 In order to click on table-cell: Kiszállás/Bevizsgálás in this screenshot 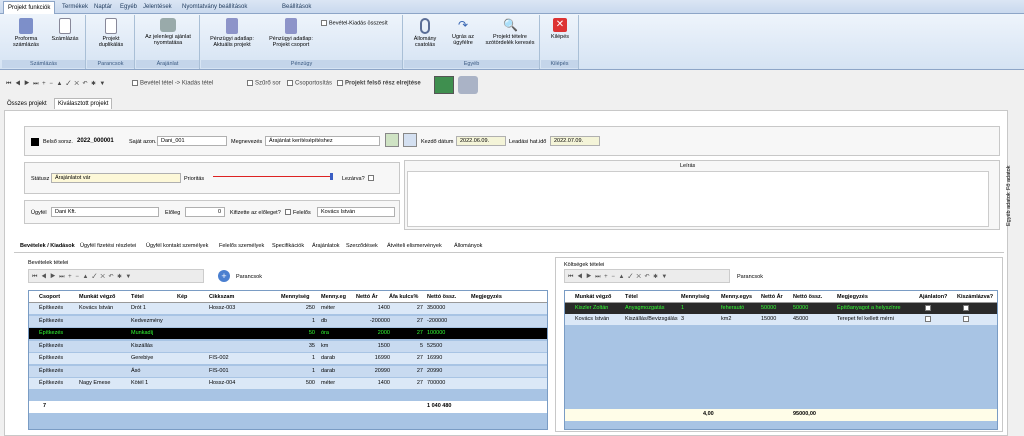, I will do `click(651, 319)`.